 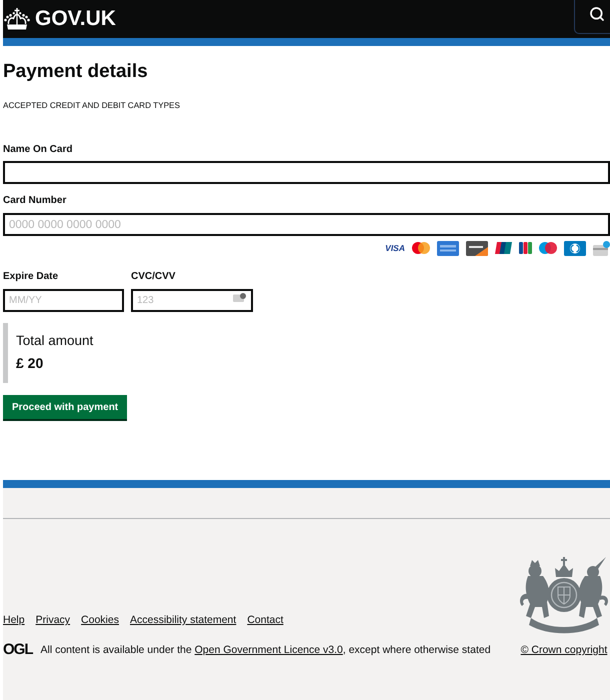 I want to click on card-number-field: 0000 0000 0000 0000, so click(x=306, y=224).